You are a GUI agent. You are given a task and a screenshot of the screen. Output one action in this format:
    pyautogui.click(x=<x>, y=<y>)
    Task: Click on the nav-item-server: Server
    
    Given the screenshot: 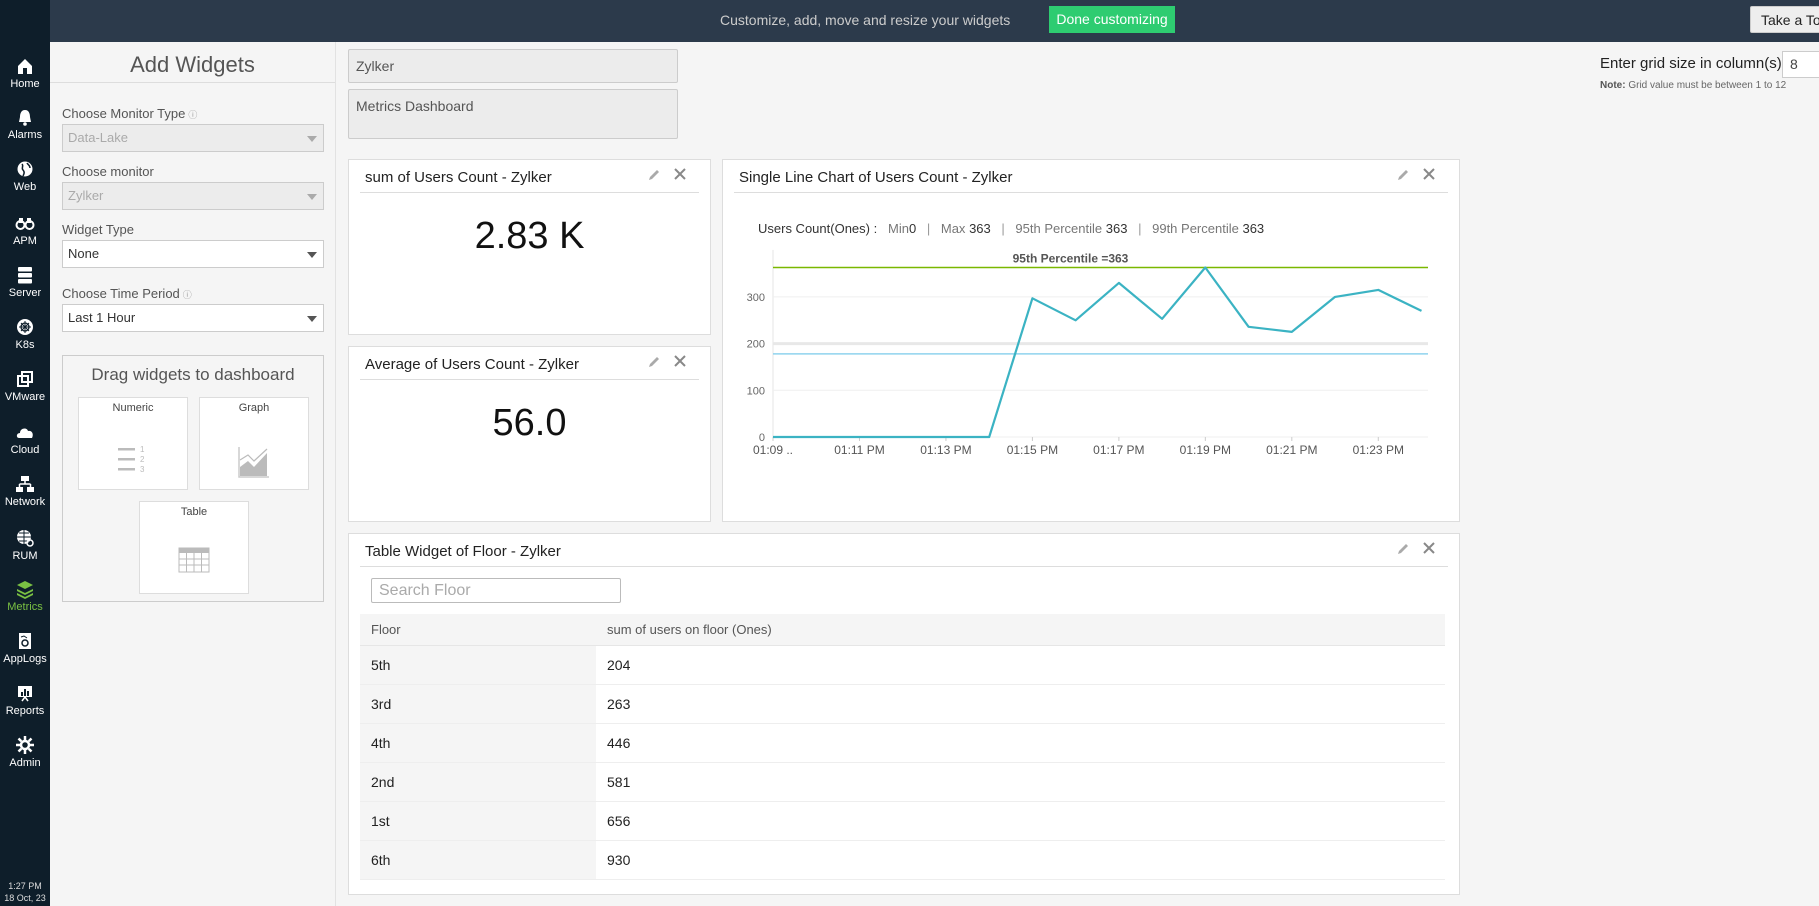 What is the action you would take?
    pyautogui.click(x=25, y=282)
    